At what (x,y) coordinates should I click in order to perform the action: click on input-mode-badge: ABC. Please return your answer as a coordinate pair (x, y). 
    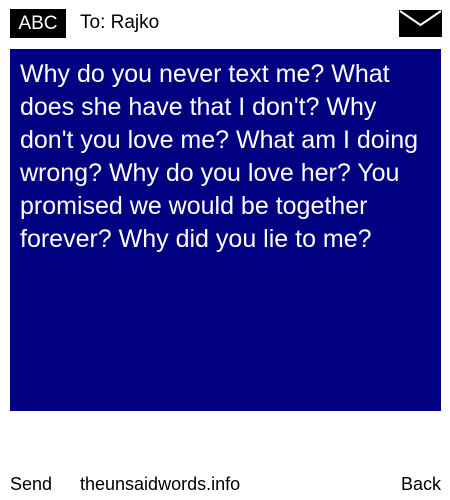
    Looking at the image, I should click on (38, 23).